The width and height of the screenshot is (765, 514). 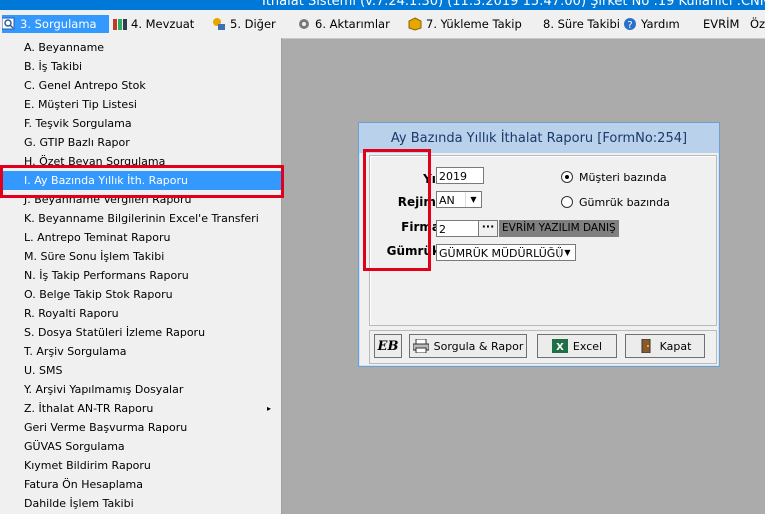 I want to click on kapat-button: Kapat, so click(x=665, y=346).